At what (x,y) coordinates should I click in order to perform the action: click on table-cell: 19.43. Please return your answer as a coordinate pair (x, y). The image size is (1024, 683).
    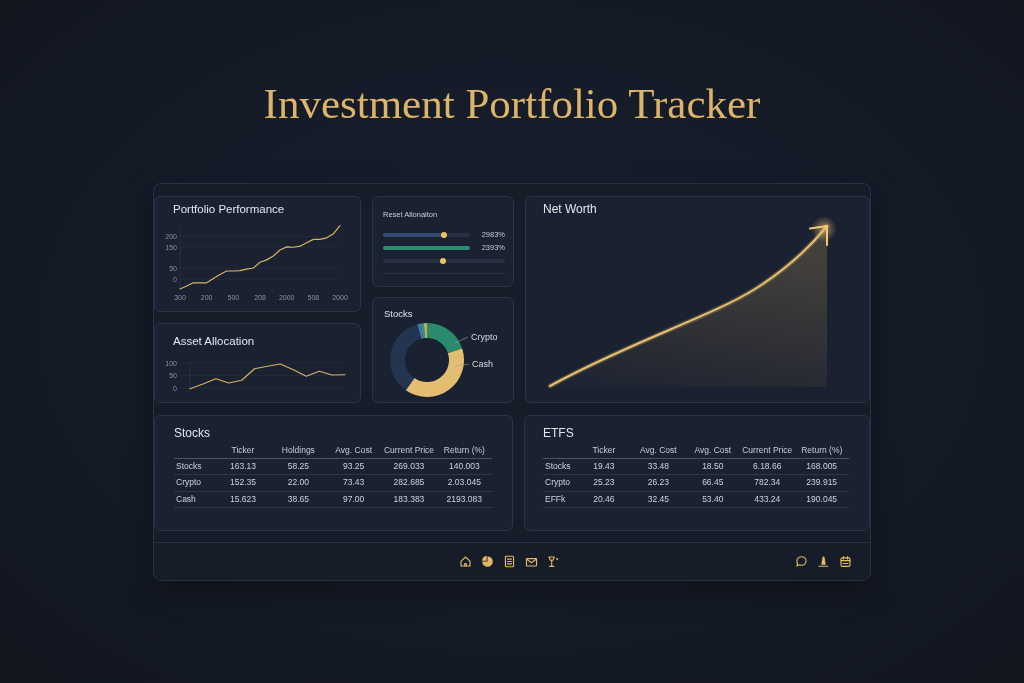
    Looking at the image, I should click on (604, 466).